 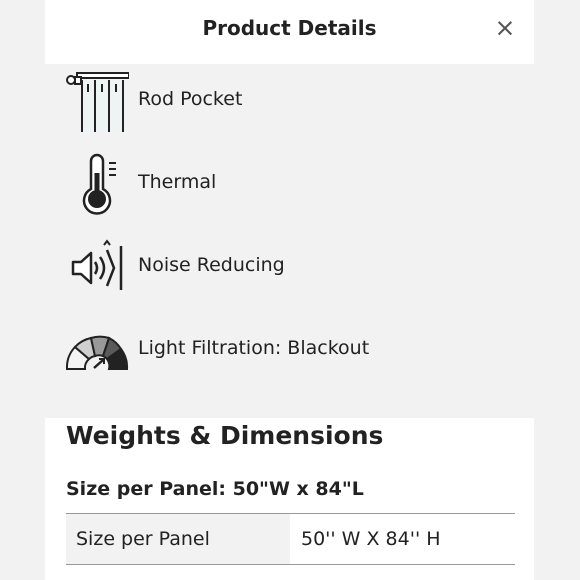 What do you see at coordinates (289, 28) in the screenshot?
I see `modal-title: Product Details` at bounding box center [289, 28].